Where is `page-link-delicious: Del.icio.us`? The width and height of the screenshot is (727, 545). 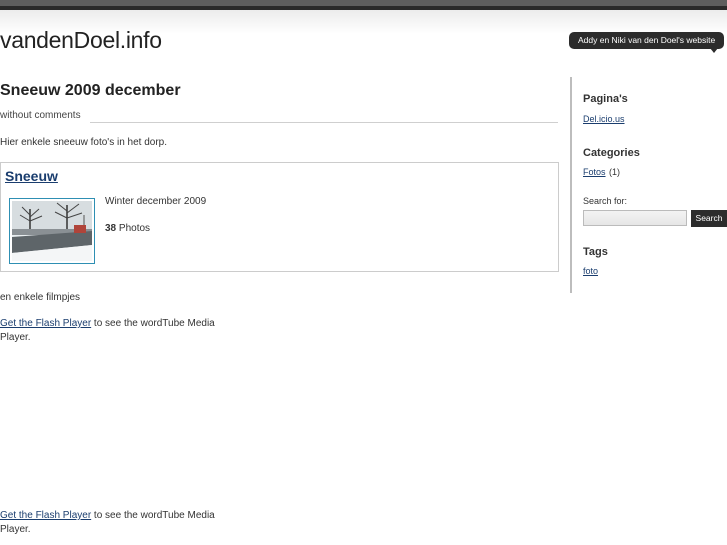
page-link-delicious: Del.icio.us is located at coordinates (604, 119).